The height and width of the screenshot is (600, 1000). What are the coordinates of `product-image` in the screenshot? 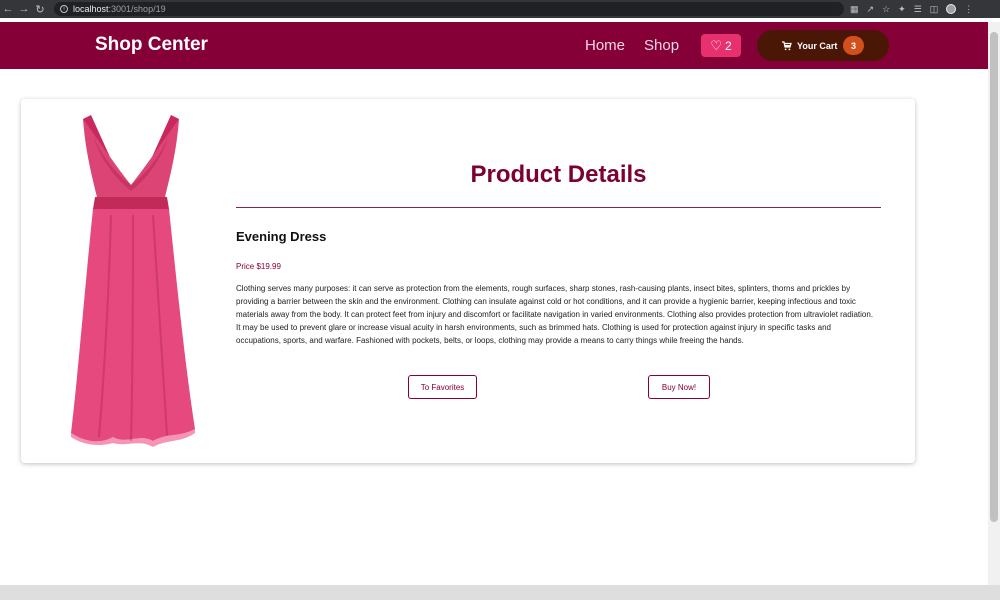 It's located at (134, 281).